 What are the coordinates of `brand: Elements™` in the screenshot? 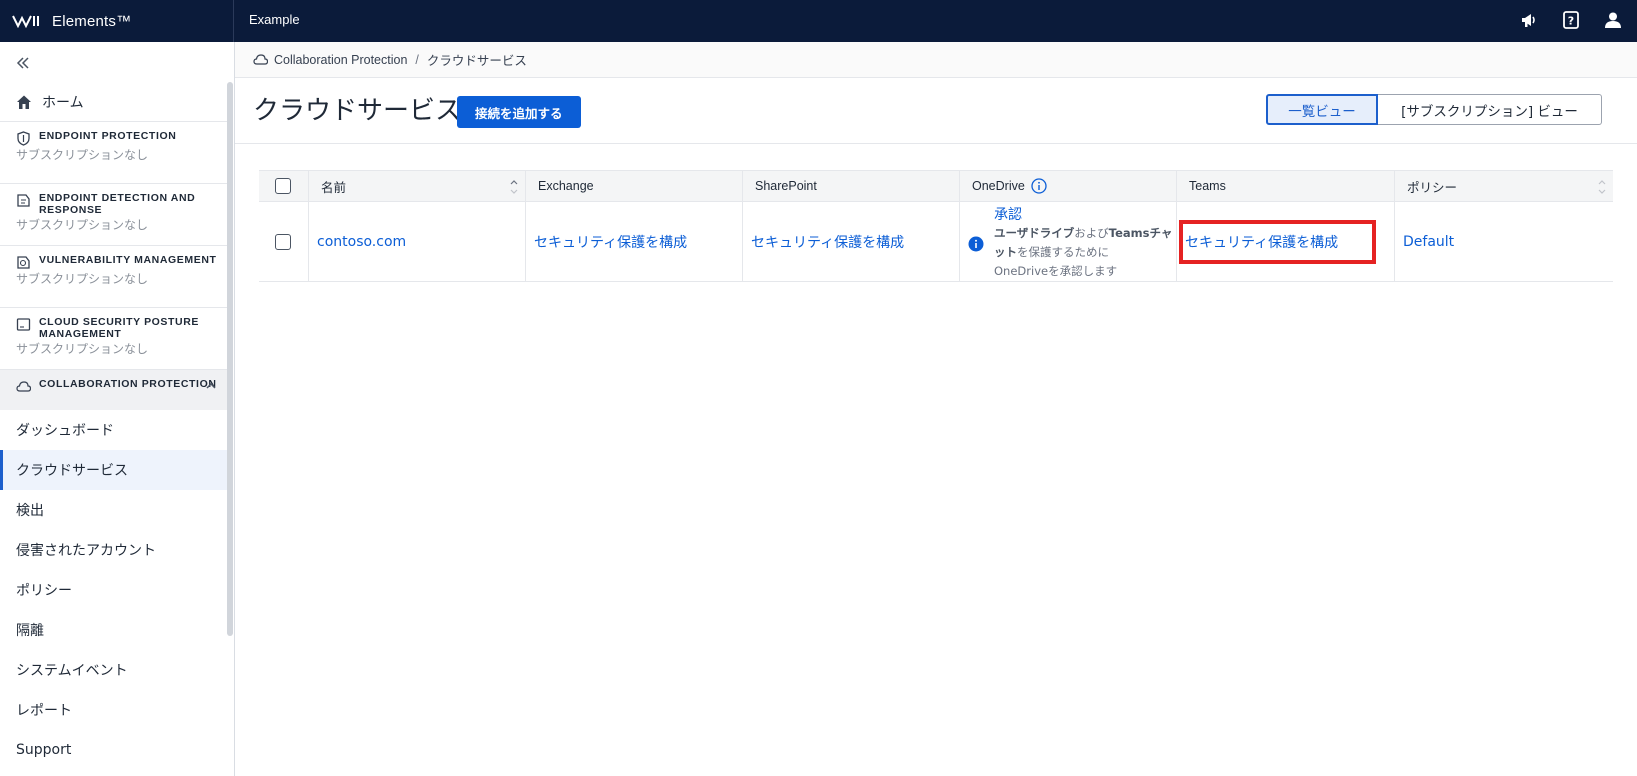 It's located at (117, 21).